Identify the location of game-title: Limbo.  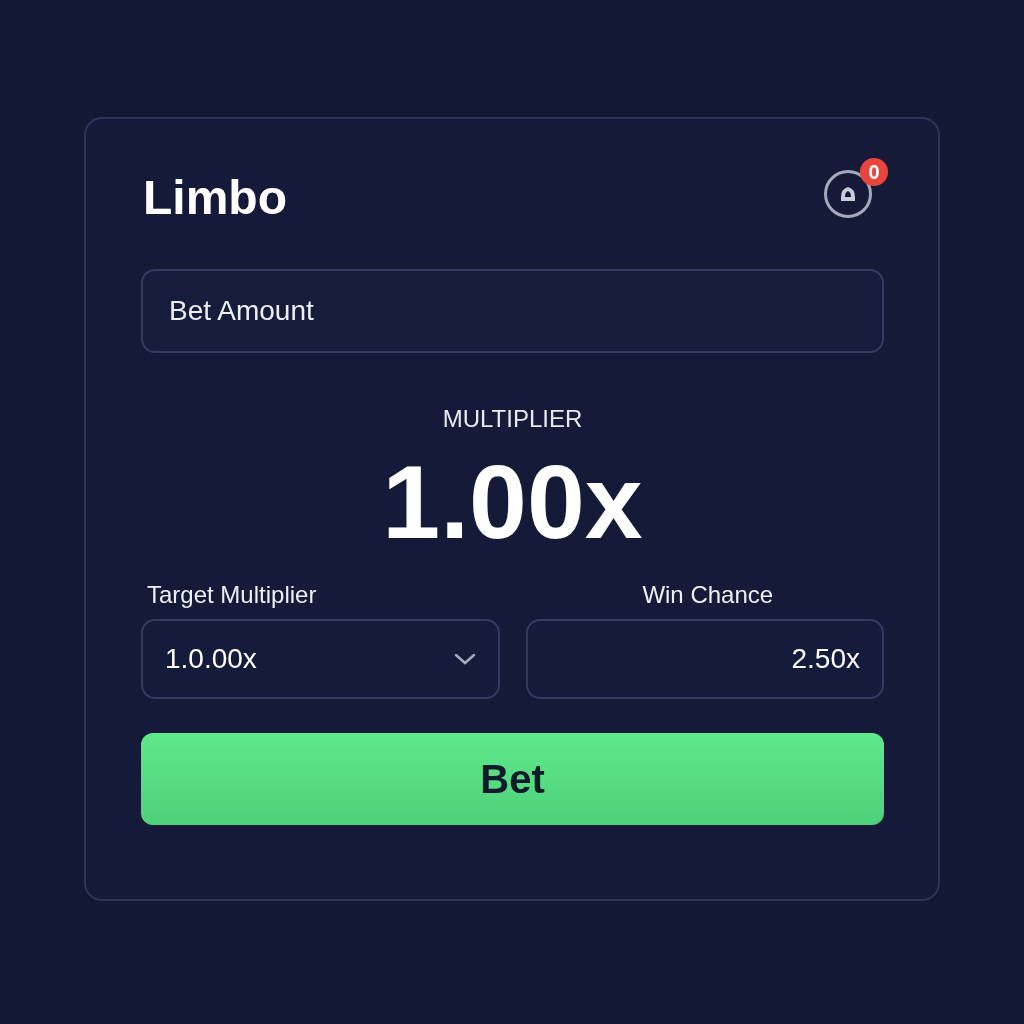
(214, 197).